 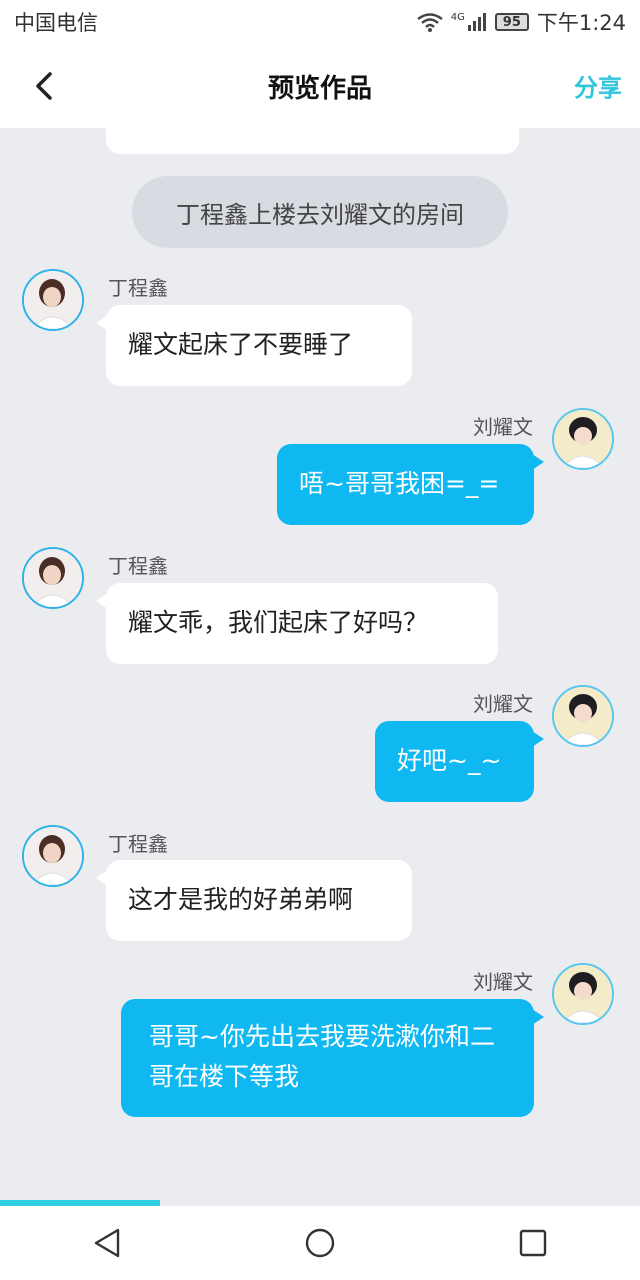 I want to click on triangle-back-icon, so click(x=106, y=1243).